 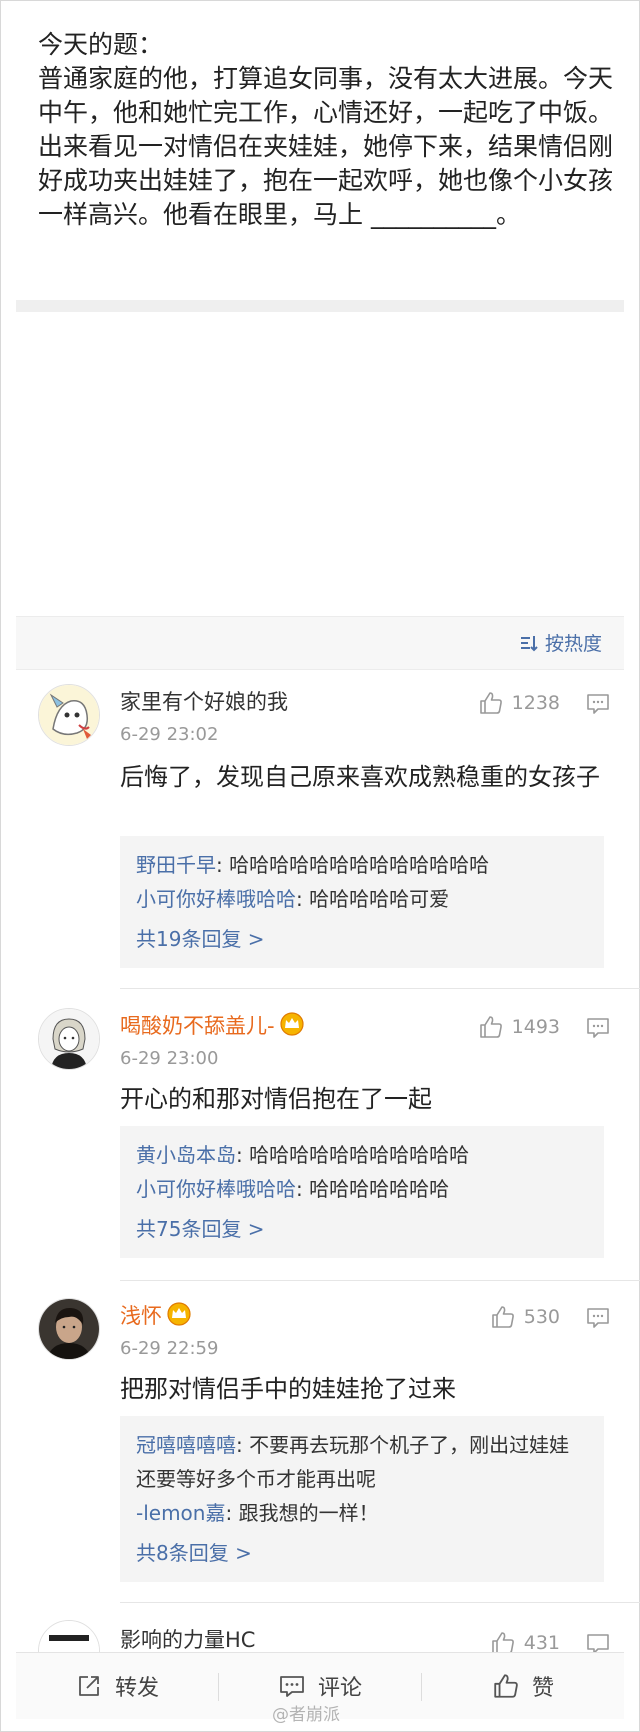 I want to click on like-count: 1238, so click(x=535, y=703).